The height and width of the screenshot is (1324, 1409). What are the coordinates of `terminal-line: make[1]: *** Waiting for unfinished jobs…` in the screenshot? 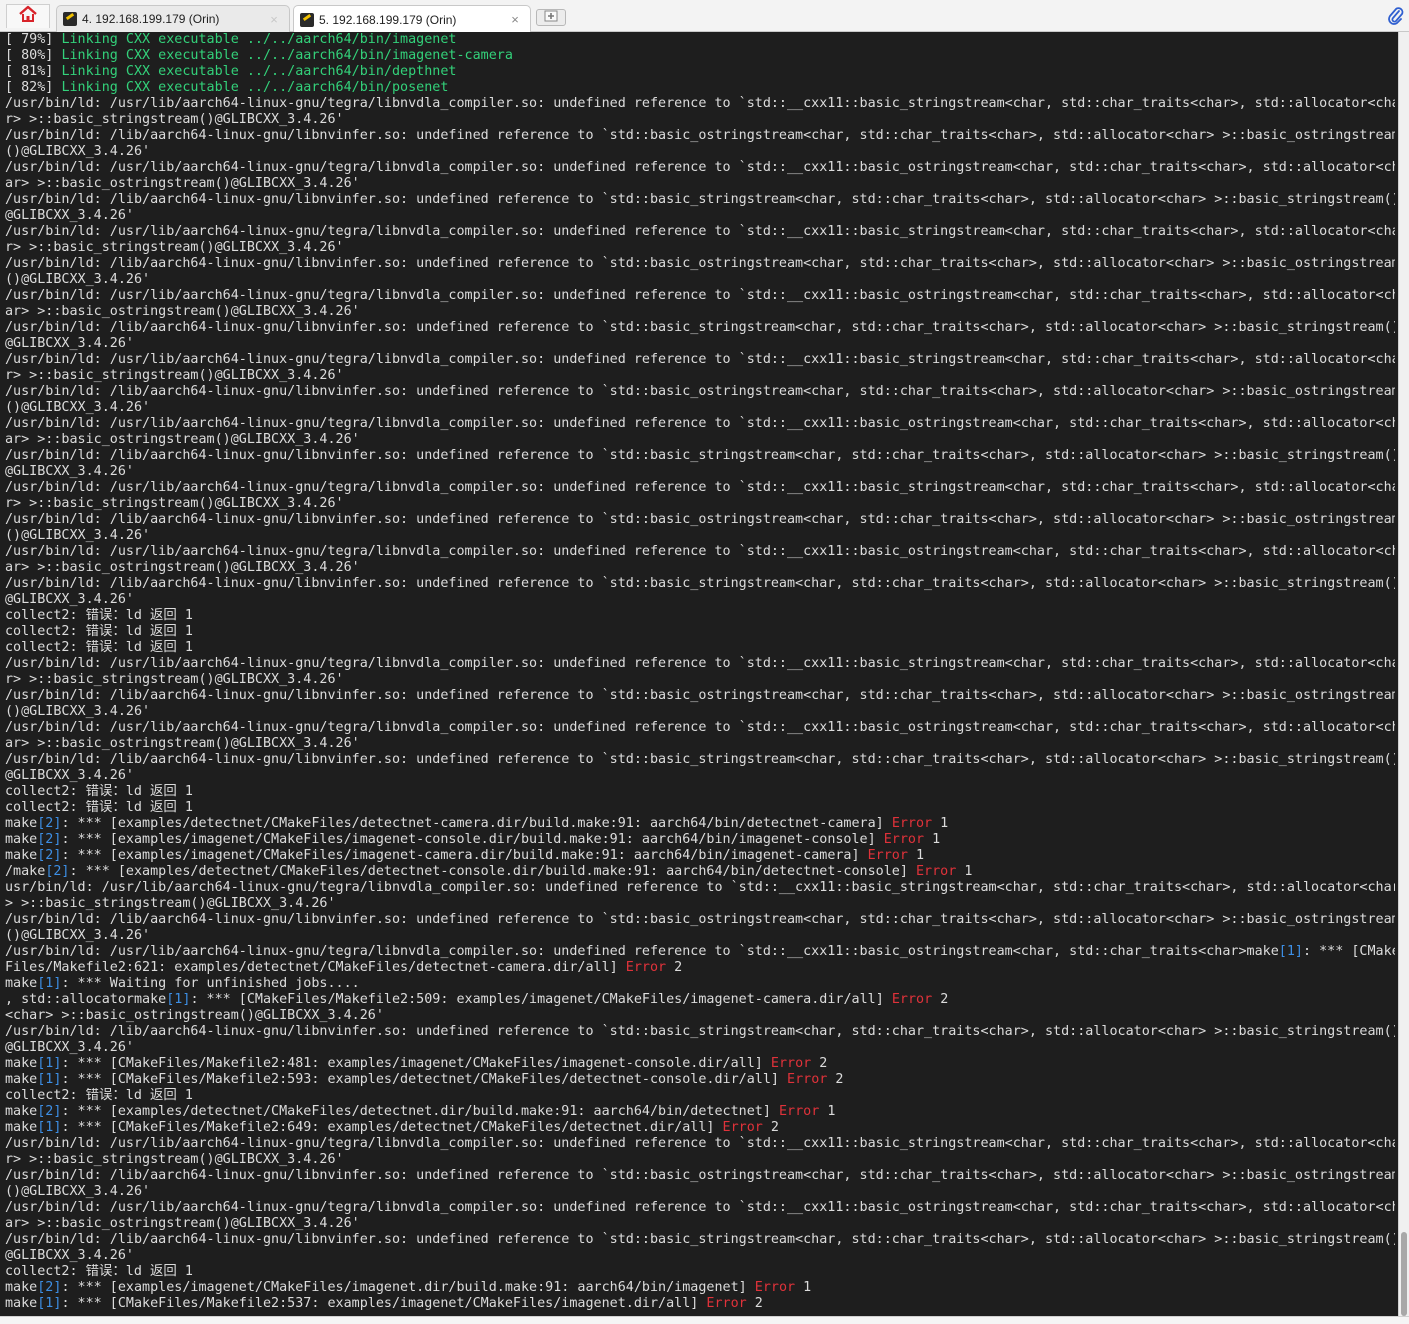 It's located at (700, 984).